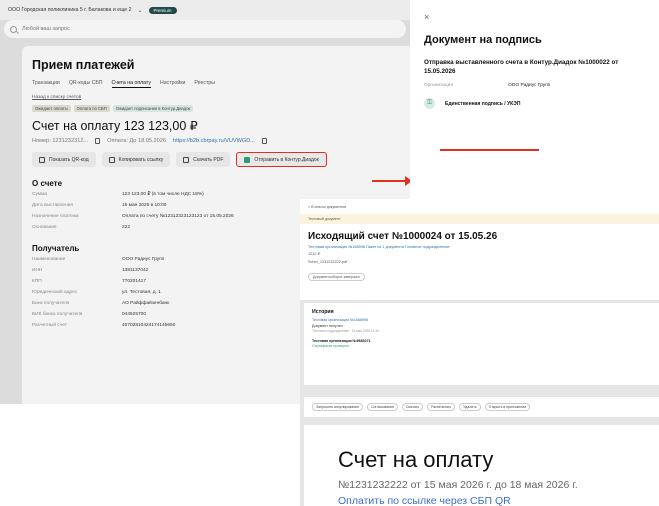 The image size is (659, 506). I want to click on tab-transactions: Транзакции, so click(46, 84).